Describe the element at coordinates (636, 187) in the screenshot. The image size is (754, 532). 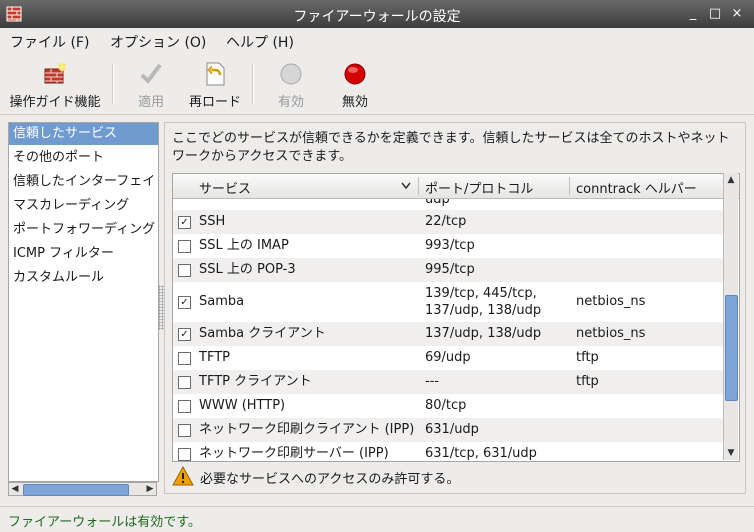
I see `column-header-conntrack: conntrack ヘルパー` at that location.